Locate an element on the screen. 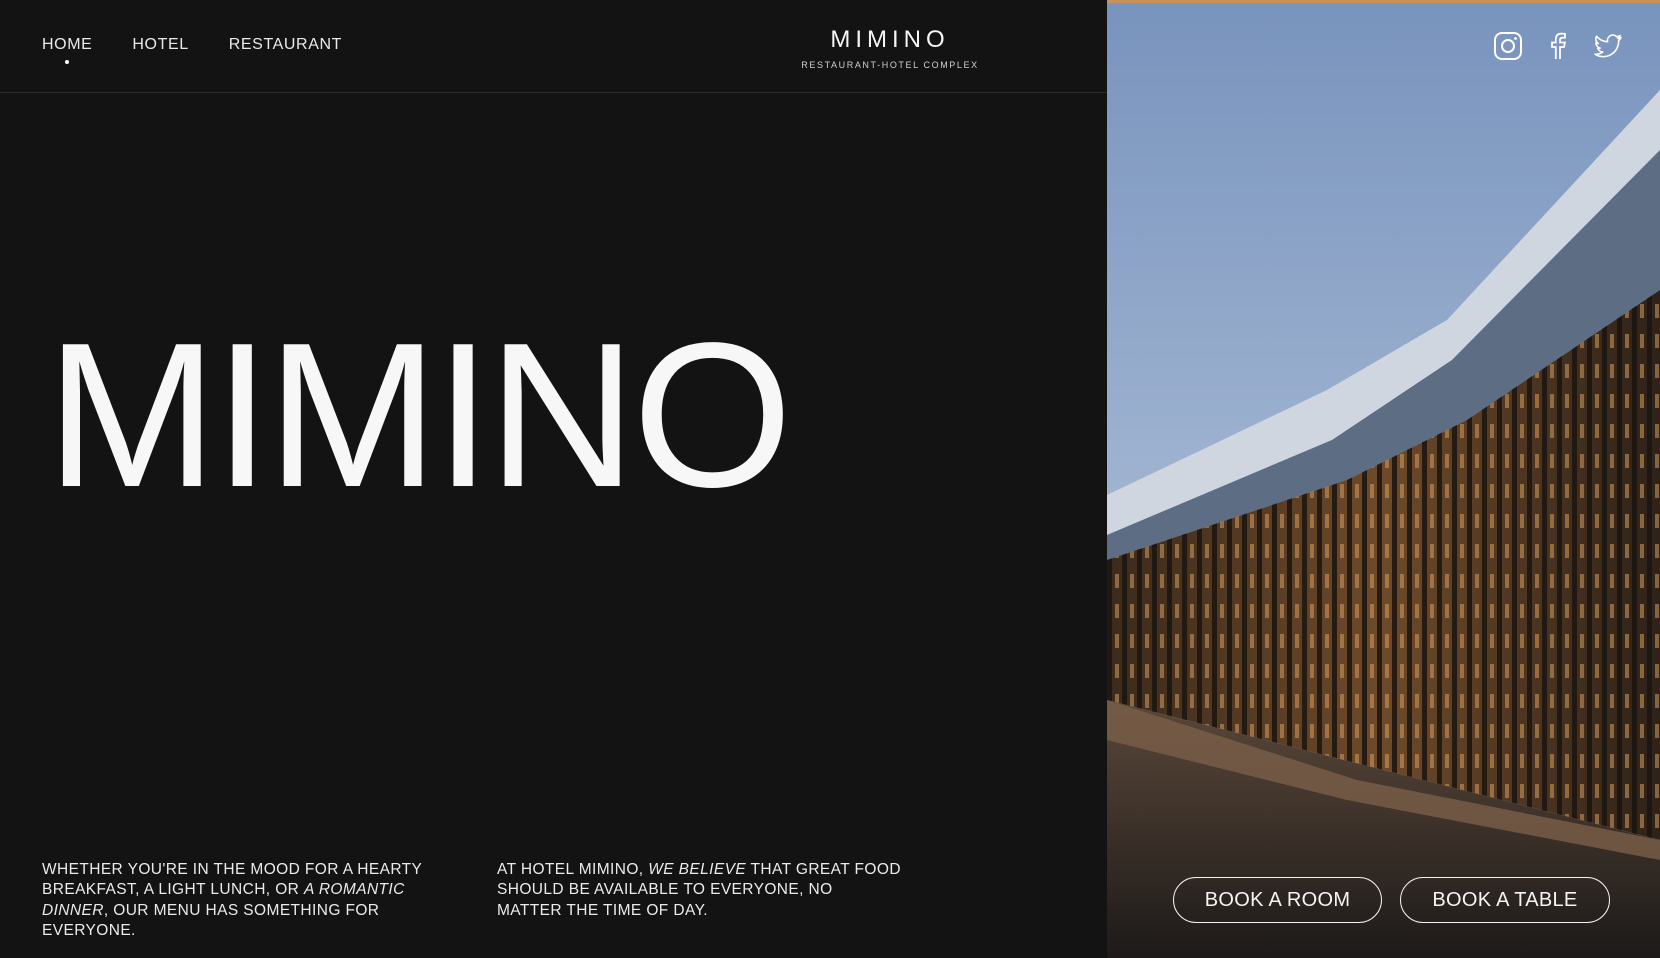 The width and height of the screenshot is (1660, 958). intro-right-text: AT HOTEL MIMINO, is located at coordinates (573, 869).